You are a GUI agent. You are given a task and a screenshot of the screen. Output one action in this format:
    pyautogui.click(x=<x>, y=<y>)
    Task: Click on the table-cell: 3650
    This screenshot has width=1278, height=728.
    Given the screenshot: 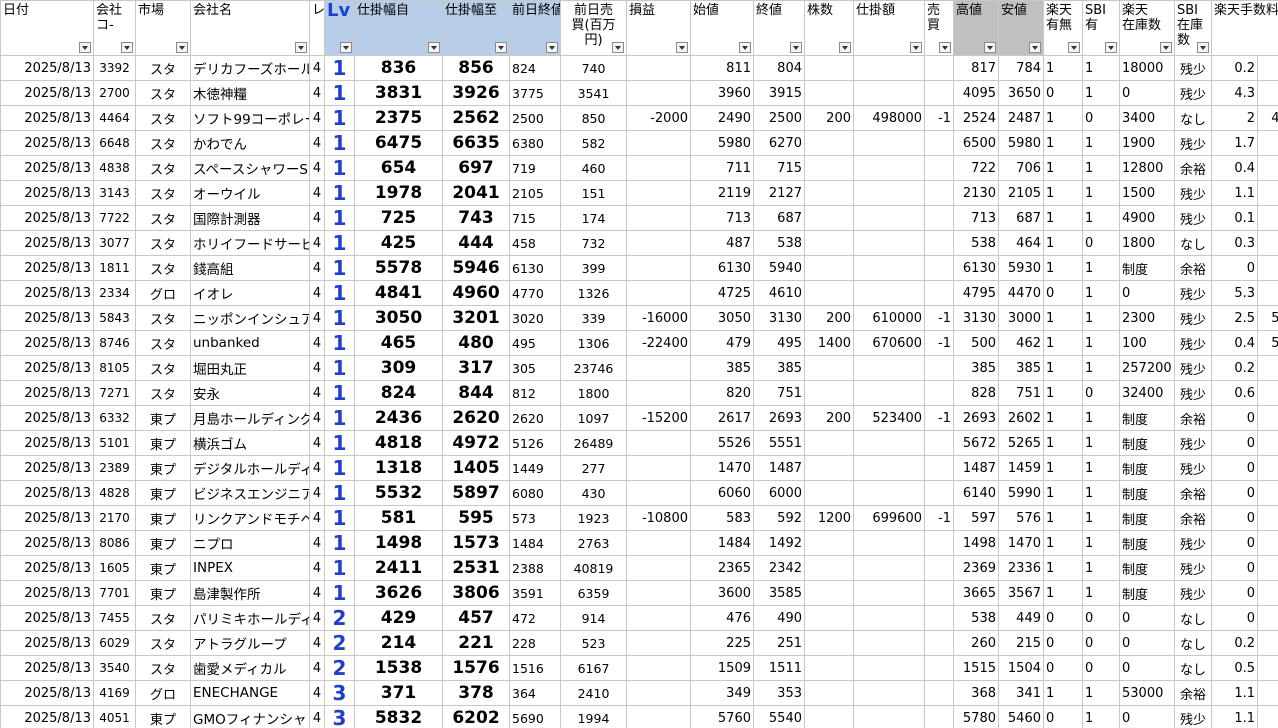 What is the action you would take?
    pyautogui.click(x=1021, y=93)
    